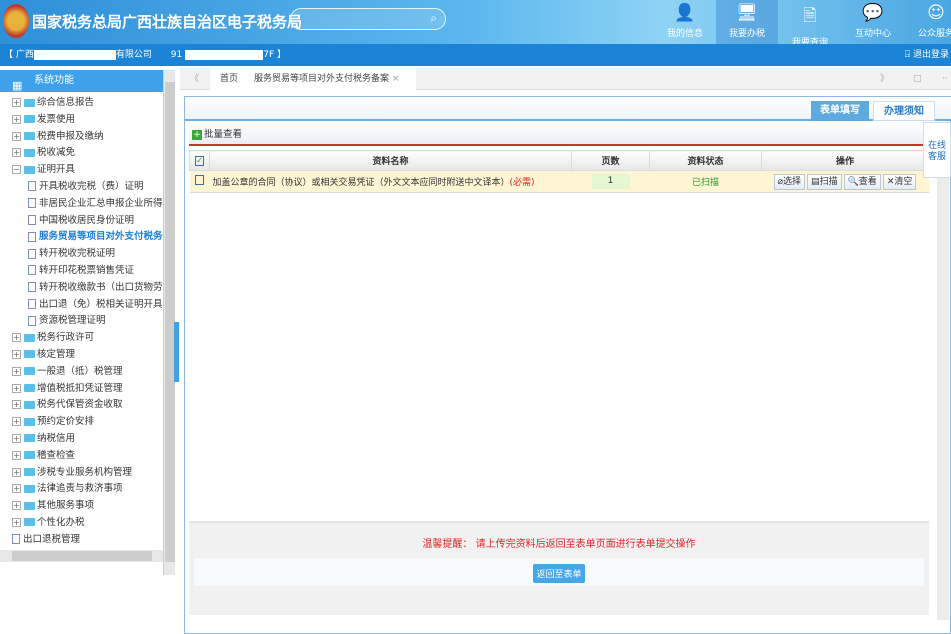  What do you see at coordinates (56, 354) in the screenshot?
I see `sidebar-item-label: 核定管理` at bounding box center [56, 354].